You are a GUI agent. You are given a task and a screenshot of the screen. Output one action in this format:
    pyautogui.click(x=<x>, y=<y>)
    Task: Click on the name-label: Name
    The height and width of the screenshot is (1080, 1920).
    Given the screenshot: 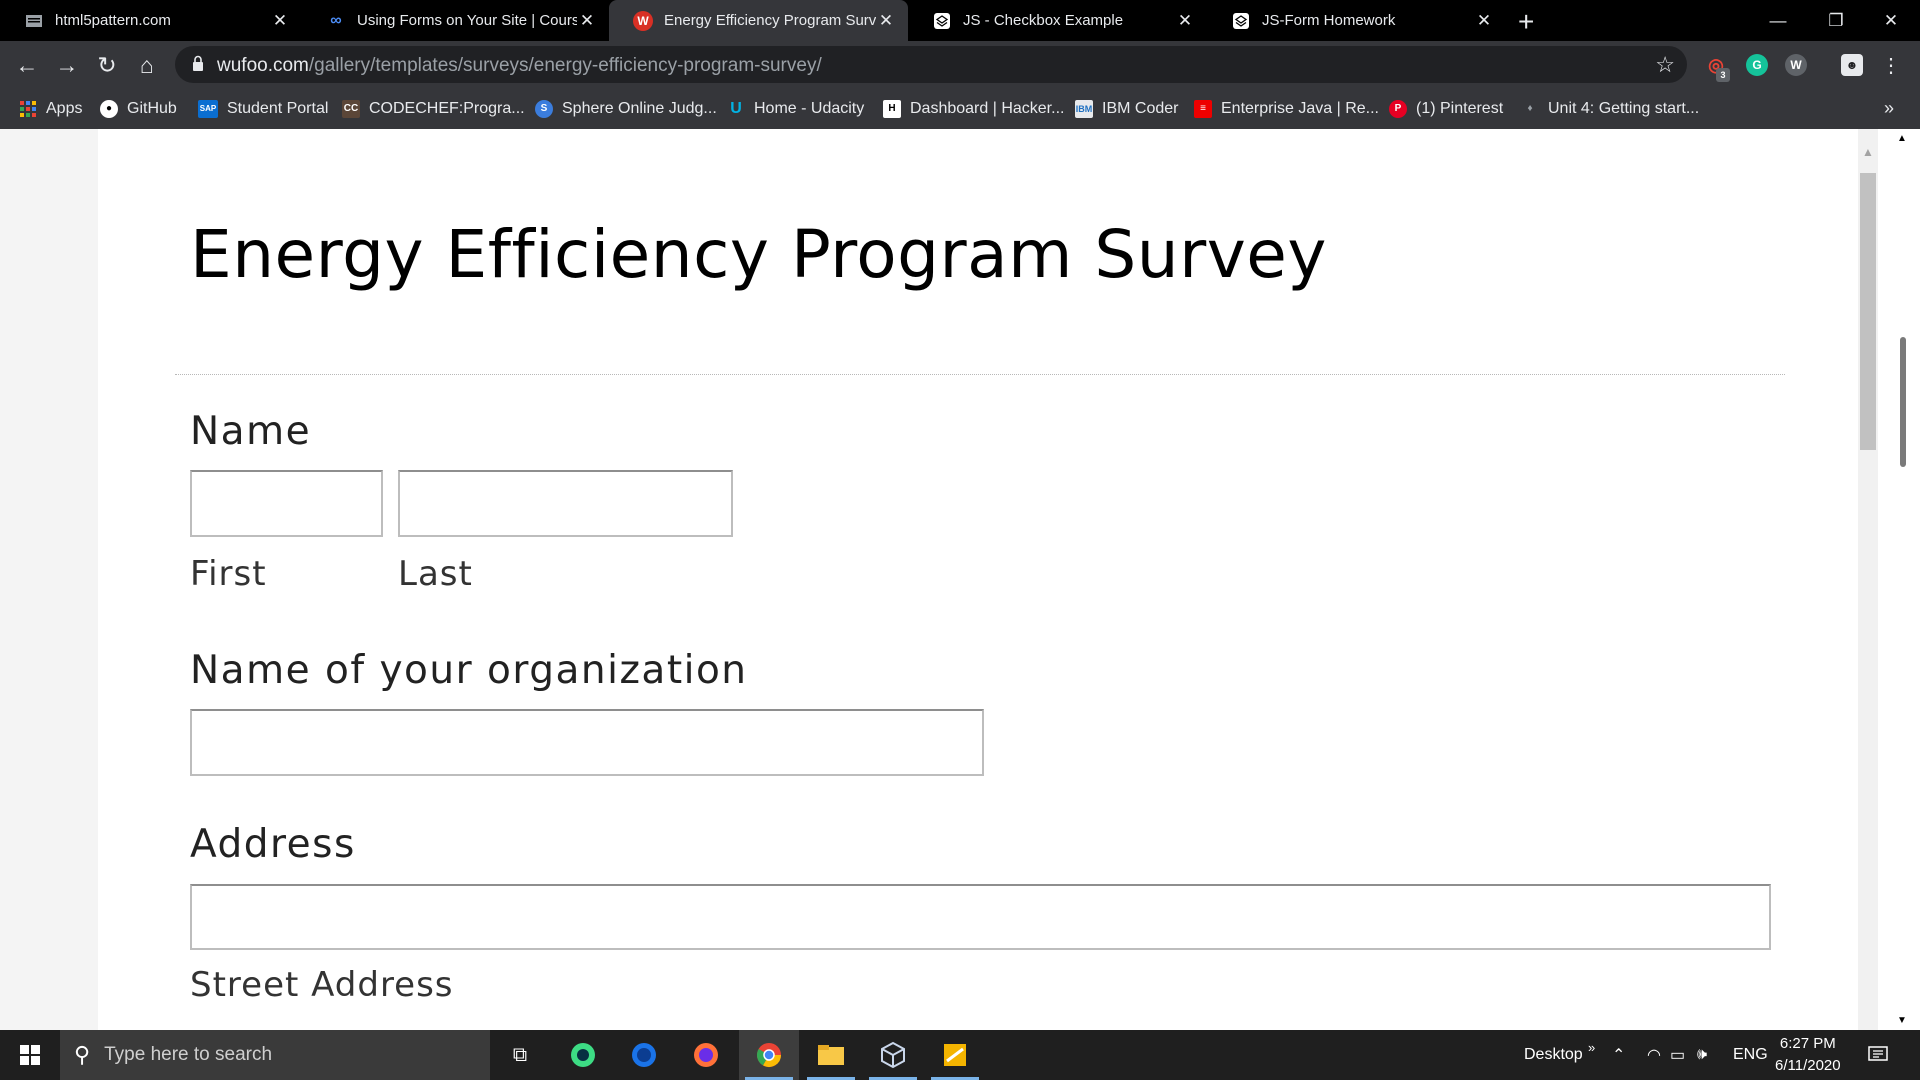 What is the action you would take?
    pyautogui.click(x=251, y=431)
    